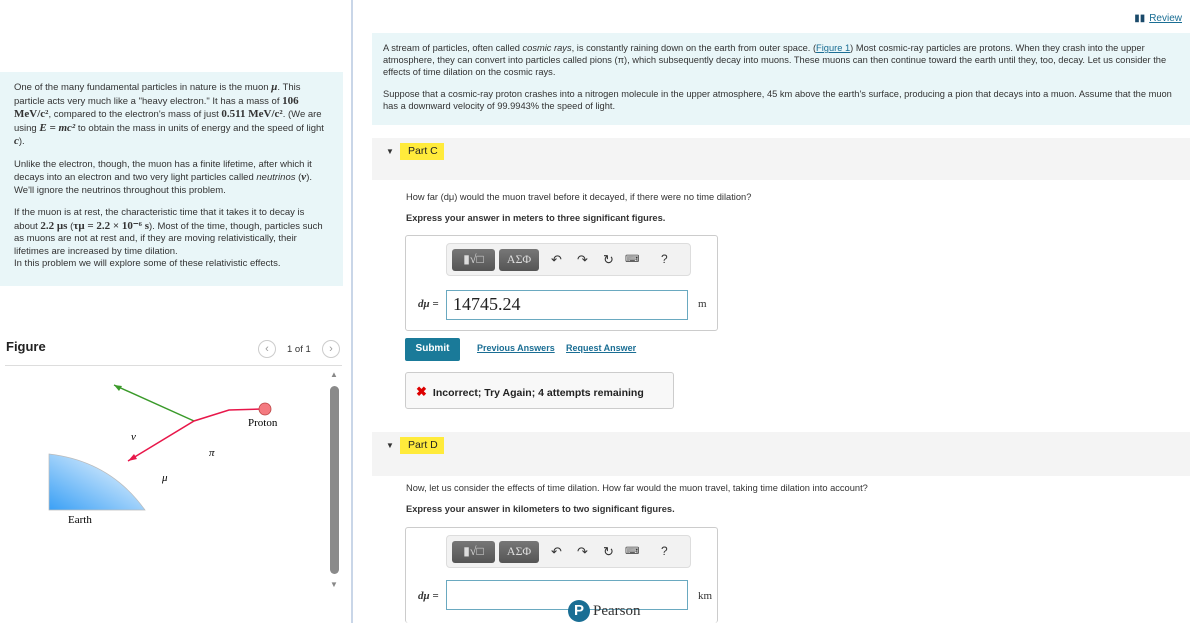  What do you see at coordinates (781, 454) in the screenshot?
I see `part-d-header: ▼ Part D` at bounding box center [781, 454].